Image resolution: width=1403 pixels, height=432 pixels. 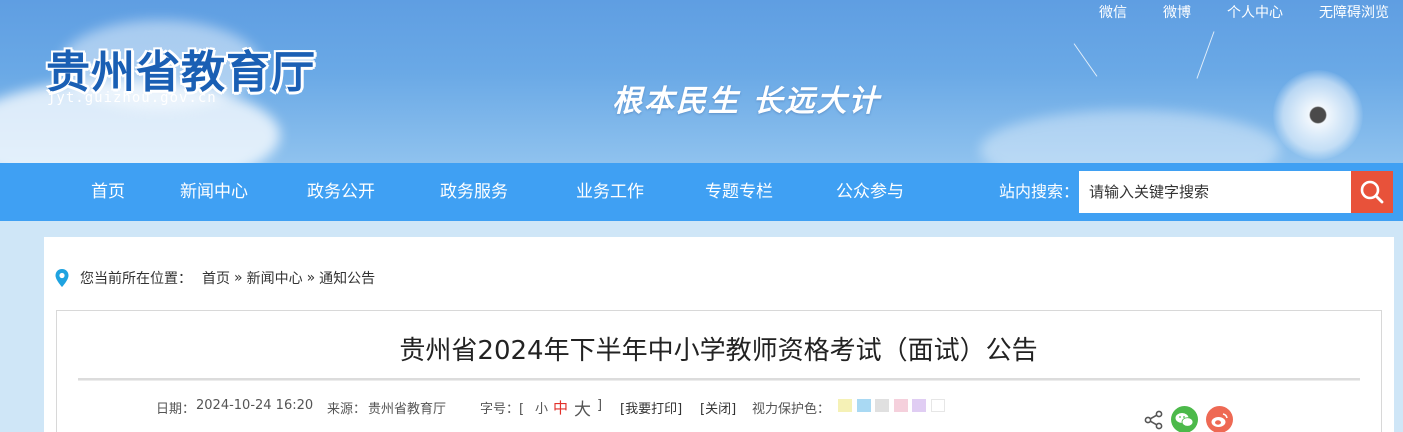 I want to click on nav-item-business: 业务工作, so click(x=610, y=192).